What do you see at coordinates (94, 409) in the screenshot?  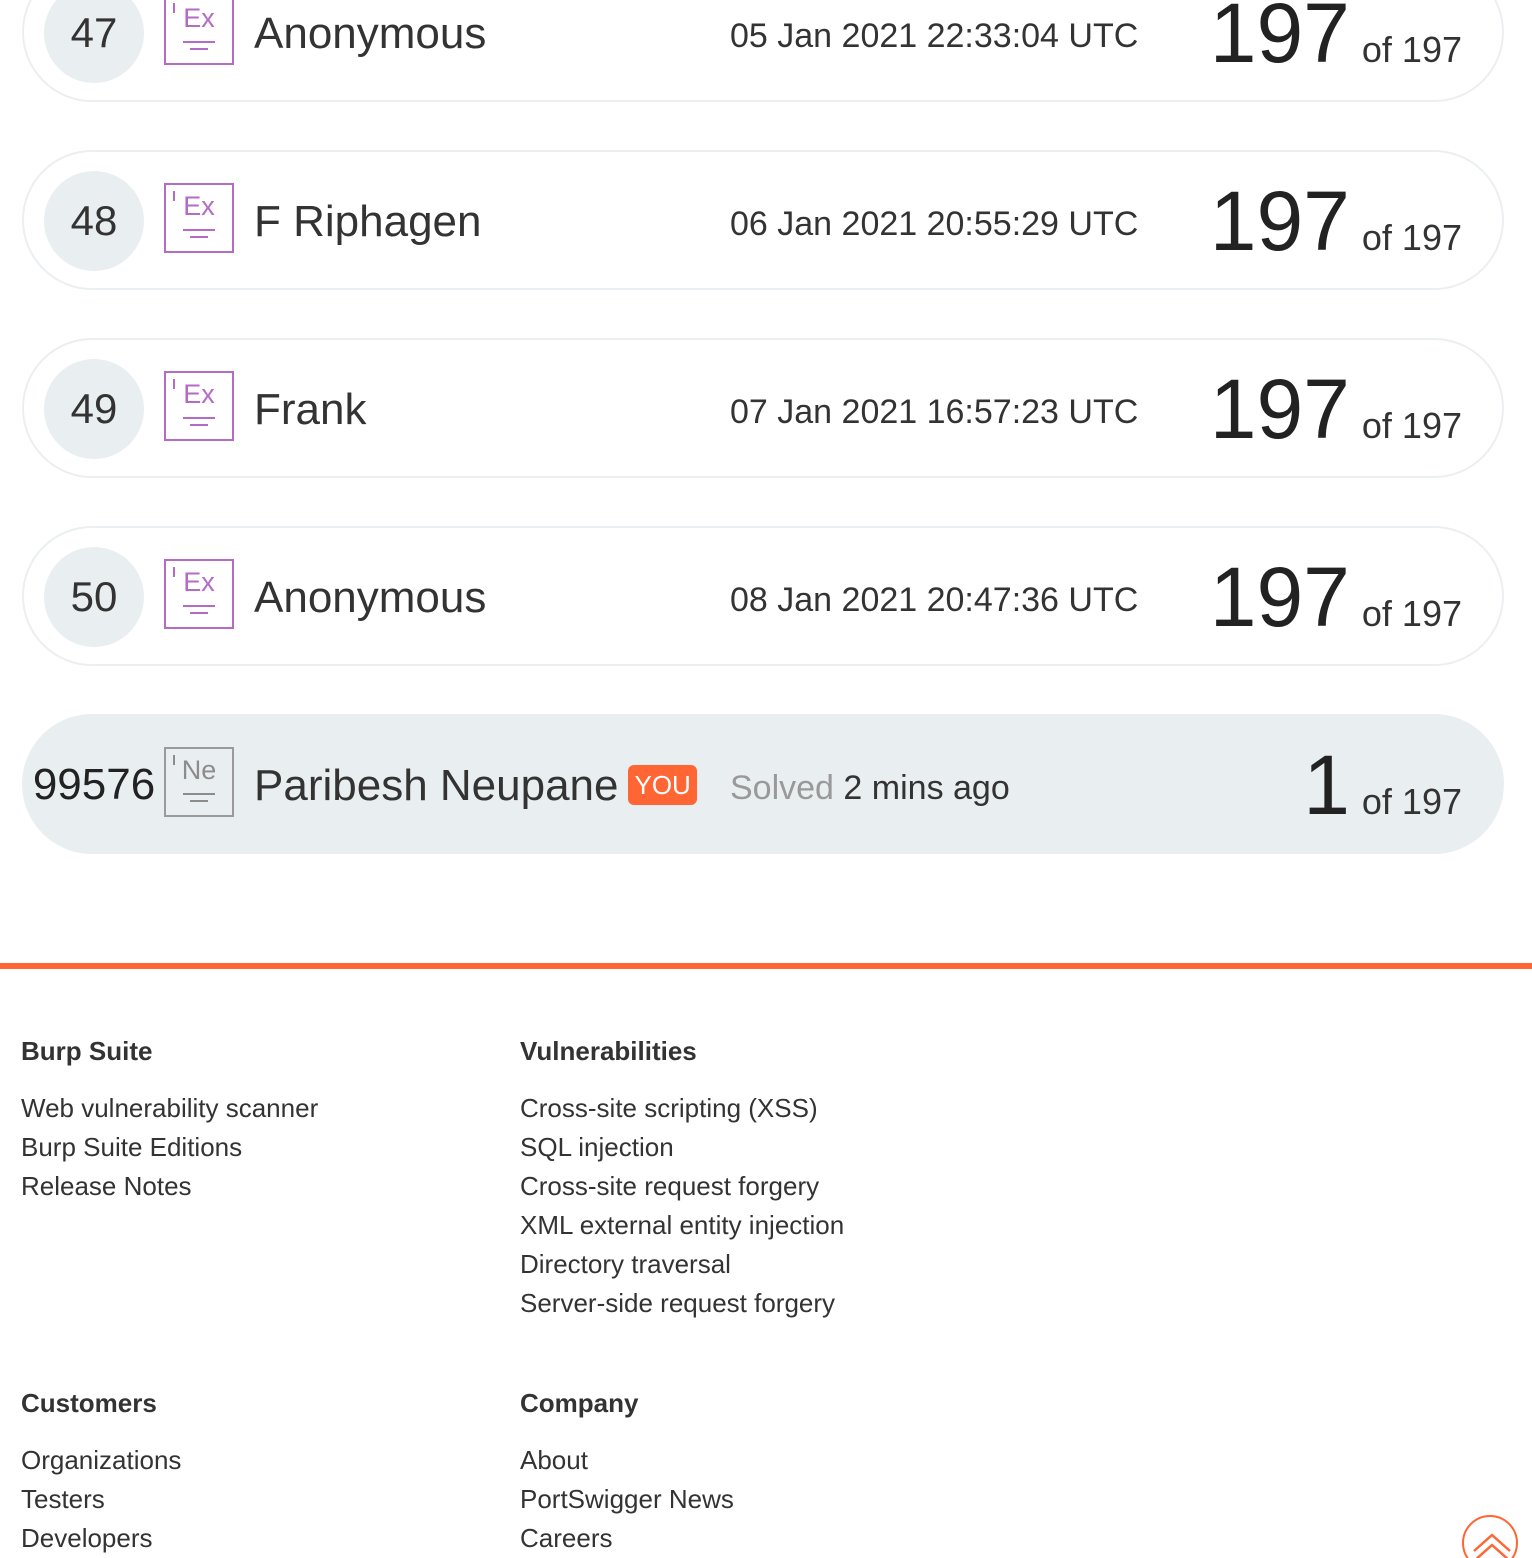 I see `rank: 49` at bounding box center [94, 409].